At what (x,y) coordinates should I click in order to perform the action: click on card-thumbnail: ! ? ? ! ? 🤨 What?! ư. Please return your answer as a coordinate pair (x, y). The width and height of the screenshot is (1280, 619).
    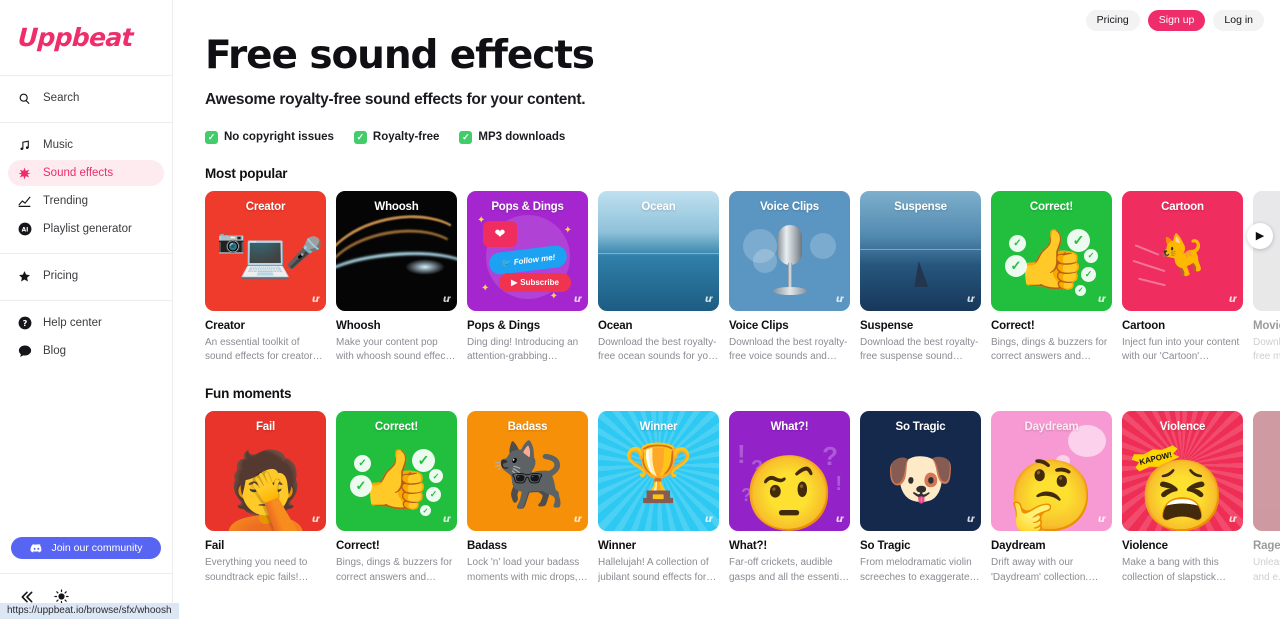
    Looking at the image, I should click on (789, 471).